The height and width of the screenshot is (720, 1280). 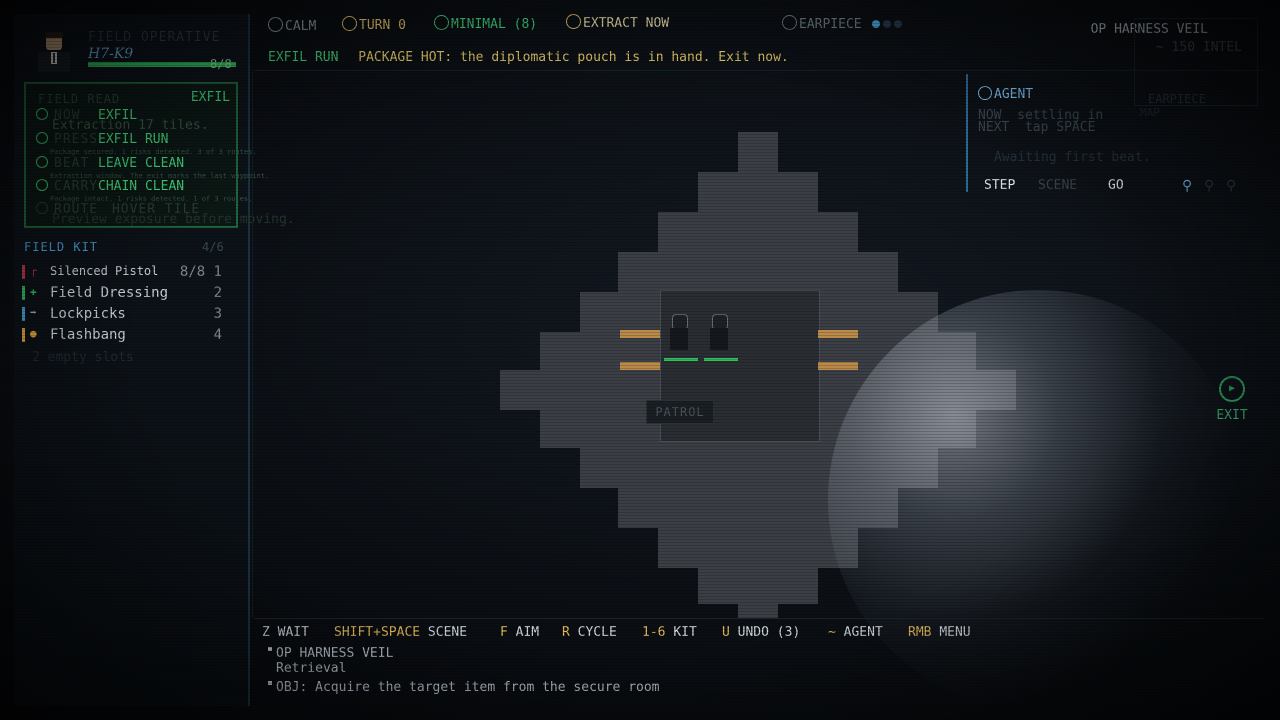 What do you see at coordinates (130, 125) in the screenshot?
I see `field-read-sub-now: Extraction 17 tiles.` at bounding box center [130, 125].